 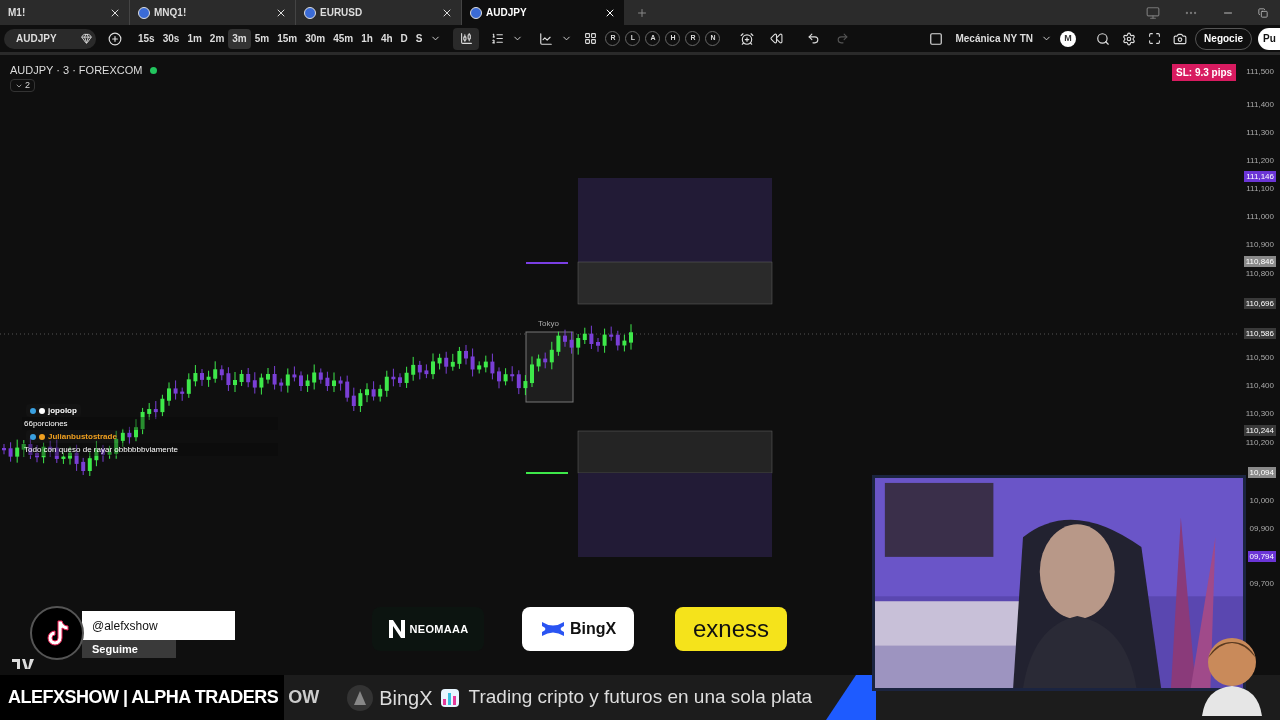 I want to click on interval-button: 30m, so click(x=315, y=38).